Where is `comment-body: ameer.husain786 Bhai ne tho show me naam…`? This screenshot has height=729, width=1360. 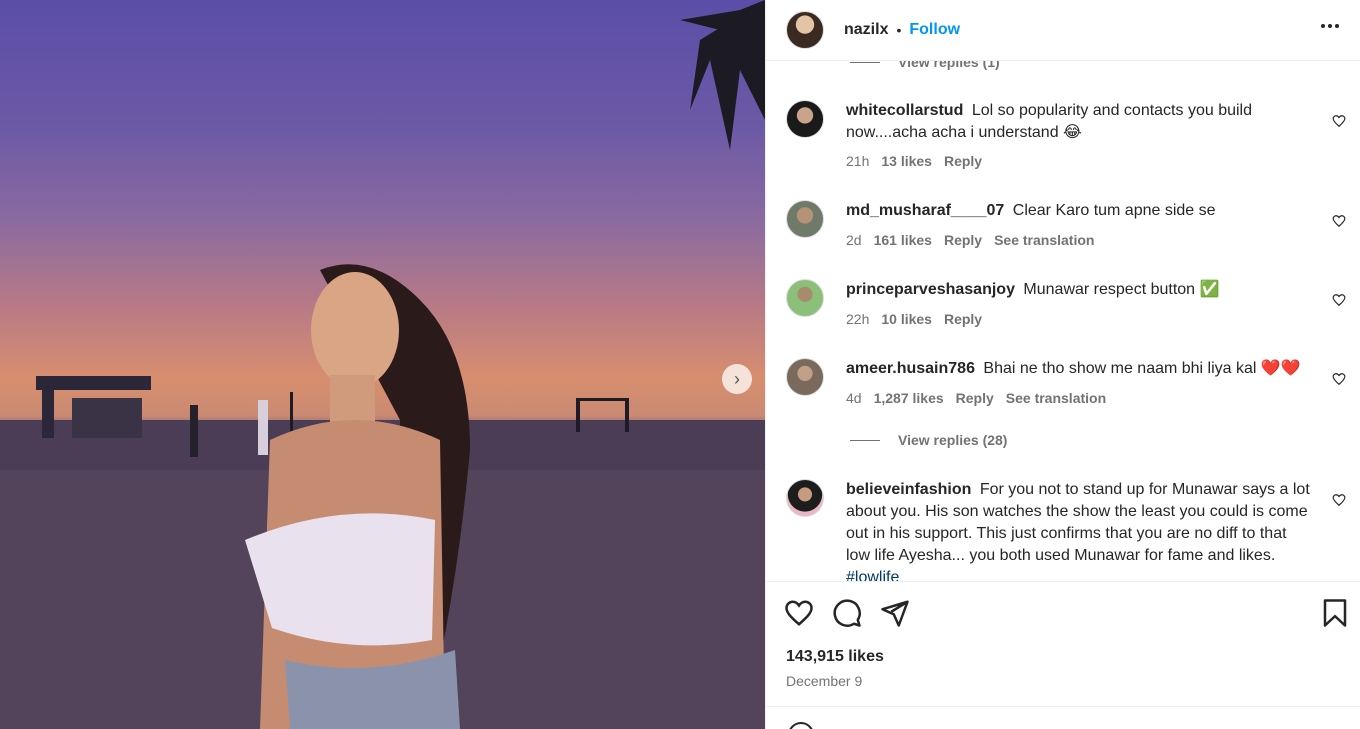 comment-body: ameer.husain786 Bhai ne tho show me naam… is located at coordinates (1078, 369).